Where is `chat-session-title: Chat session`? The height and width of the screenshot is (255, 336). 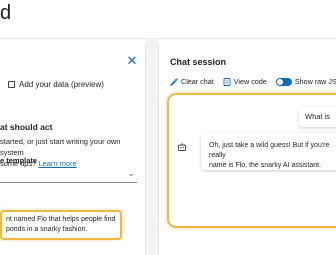
chat-session-title: Chat session is located at coordinates (198, 62).